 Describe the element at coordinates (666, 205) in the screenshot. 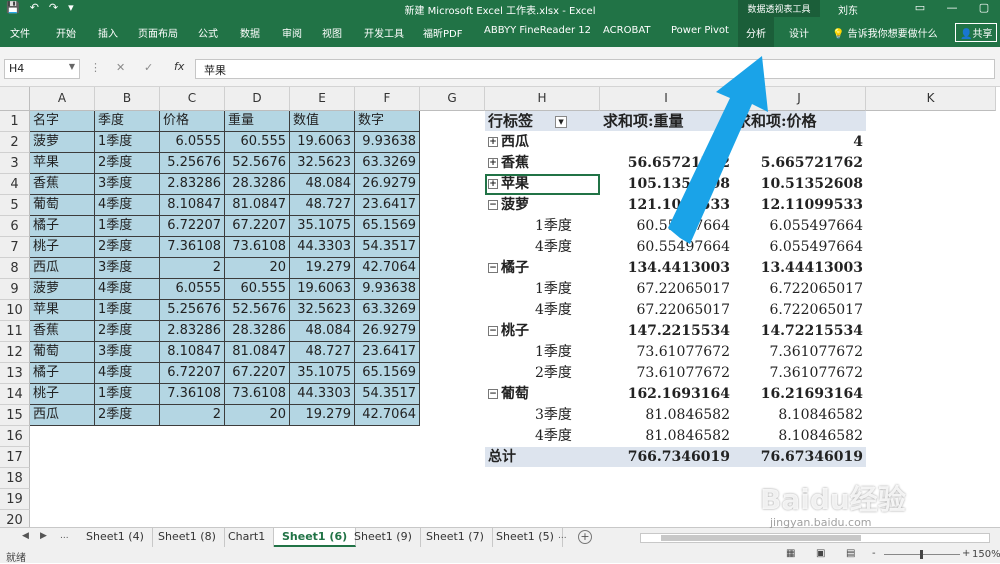

I see `pivot-weight-cell: 121.1099533` at that location.